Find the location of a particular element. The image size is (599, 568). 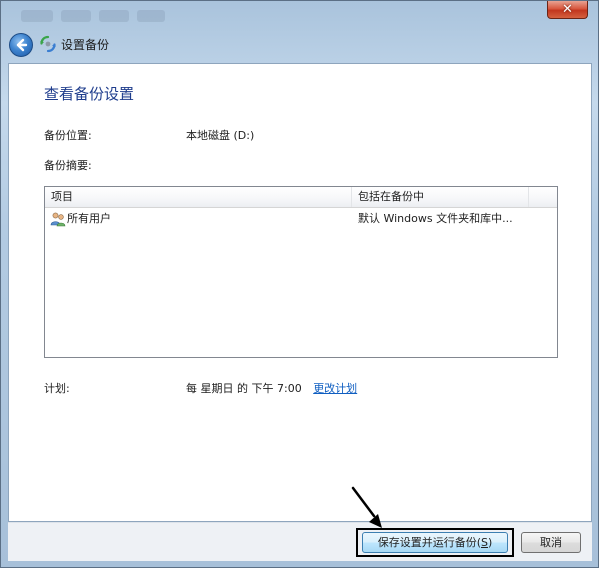

button-bar: 保存设置并运行备份(S) 取消 is located at coordinates (300, 541).